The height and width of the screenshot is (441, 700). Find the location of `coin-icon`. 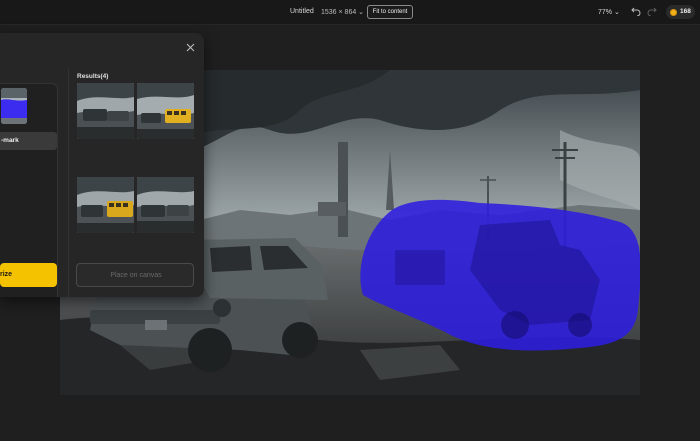

coin-icon is located at coordinates (673, 12).